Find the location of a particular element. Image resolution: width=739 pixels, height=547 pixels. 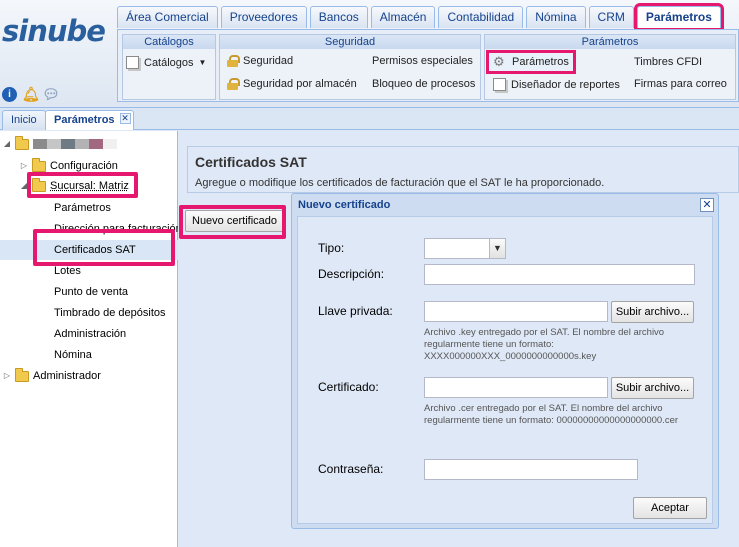

tree-item-lotes: Lotes is located at coordinates (67, 271).